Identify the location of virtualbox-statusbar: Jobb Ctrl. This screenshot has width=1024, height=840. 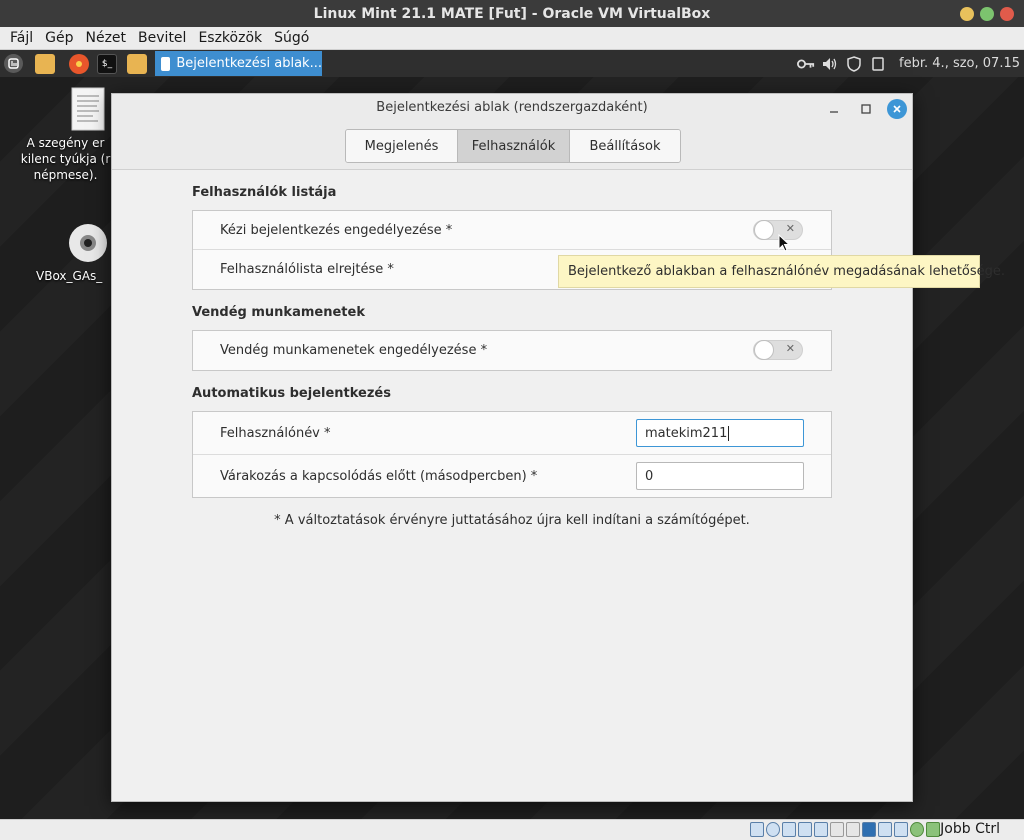
(512, 829).